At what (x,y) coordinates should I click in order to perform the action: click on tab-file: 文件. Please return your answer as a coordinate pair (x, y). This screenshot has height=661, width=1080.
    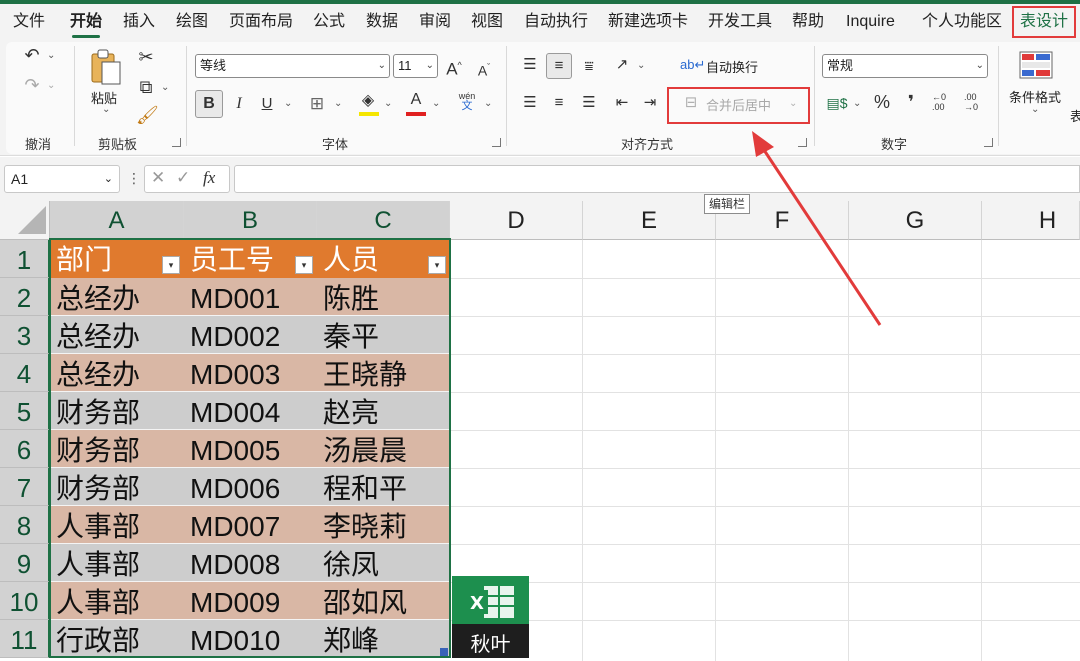
    Looking at the image, I should click on (29, 22).